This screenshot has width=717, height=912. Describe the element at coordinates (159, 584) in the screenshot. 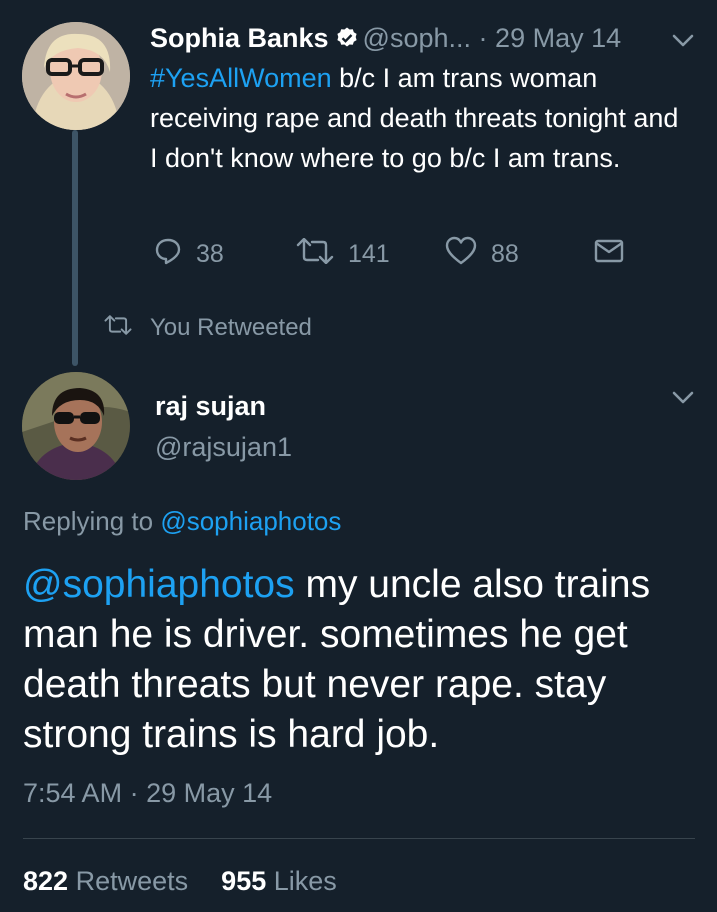

I see `mention-link: @sophiaphotos` at that location.